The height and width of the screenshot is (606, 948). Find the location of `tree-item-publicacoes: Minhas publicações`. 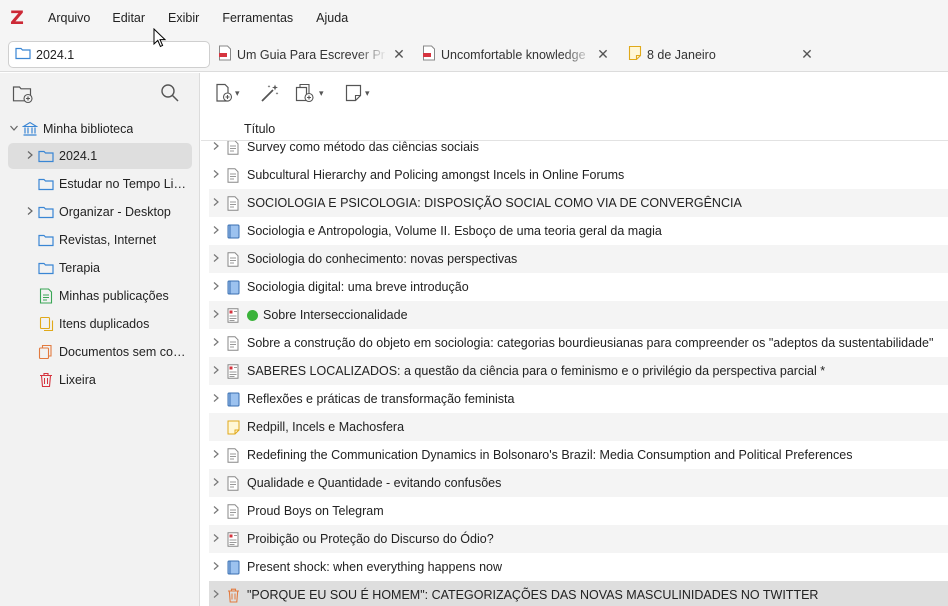

tree-item-publicacoes: Minhas publicações is located at coordinates (100, 296).